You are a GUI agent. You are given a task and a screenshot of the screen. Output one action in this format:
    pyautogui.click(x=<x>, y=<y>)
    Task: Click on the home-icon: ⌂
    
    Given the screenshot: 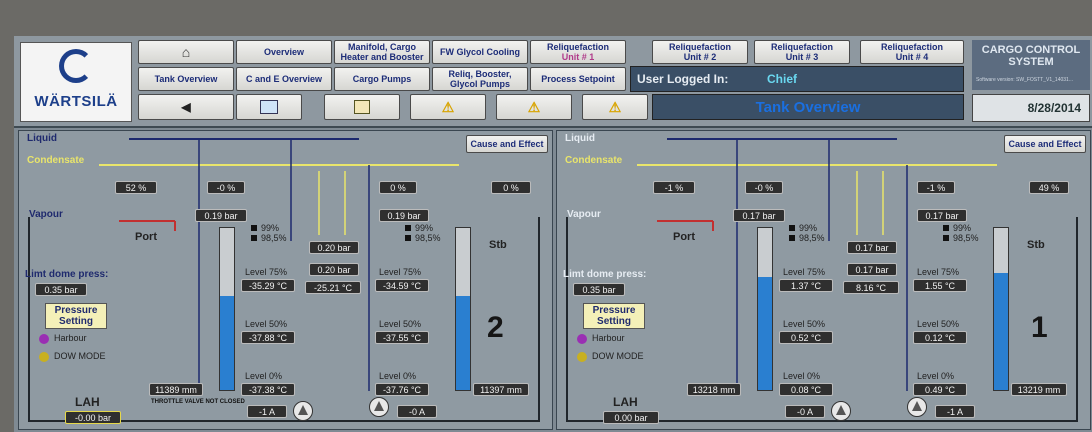 What is the action you would take?
    pyautogui.click(x=186, y=52)
    